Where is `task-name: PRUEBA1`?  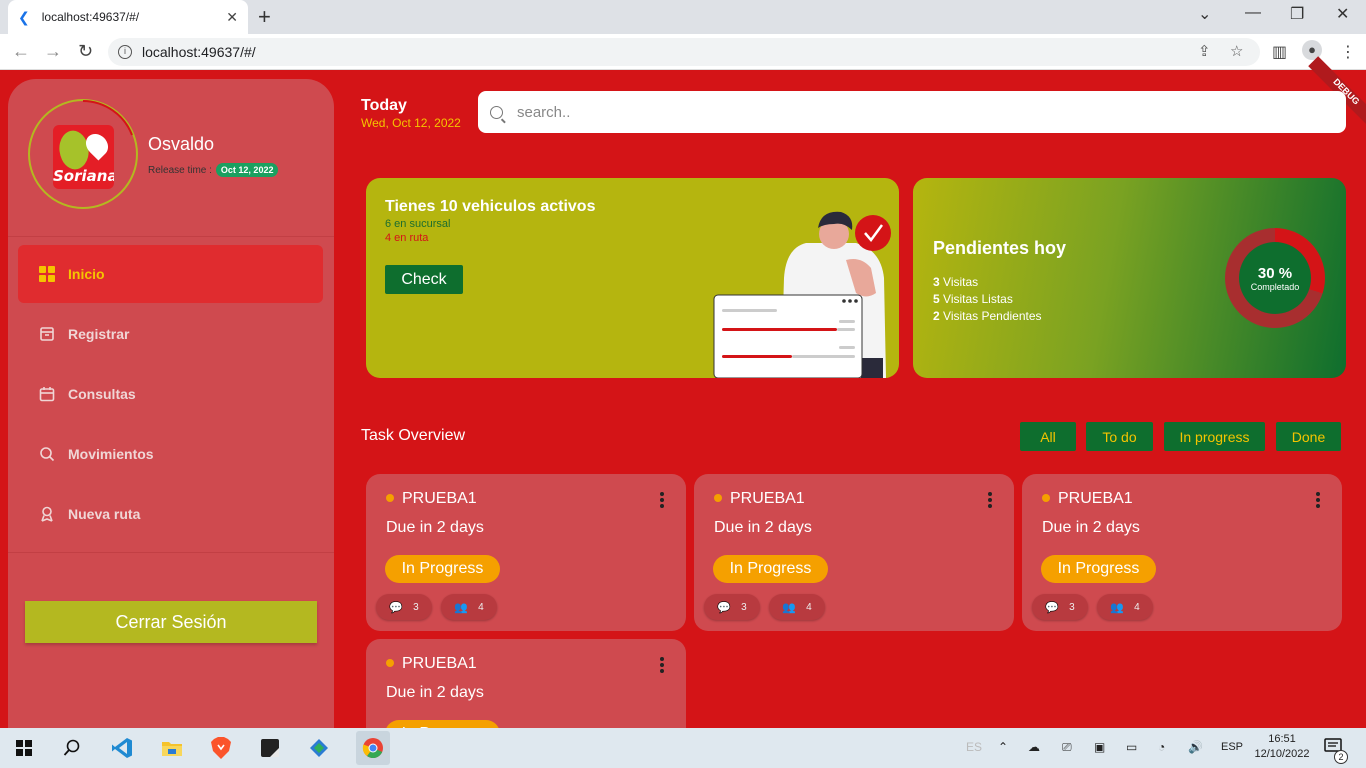
task-name: PRUEBA1 is located at coordinates (439, 498).